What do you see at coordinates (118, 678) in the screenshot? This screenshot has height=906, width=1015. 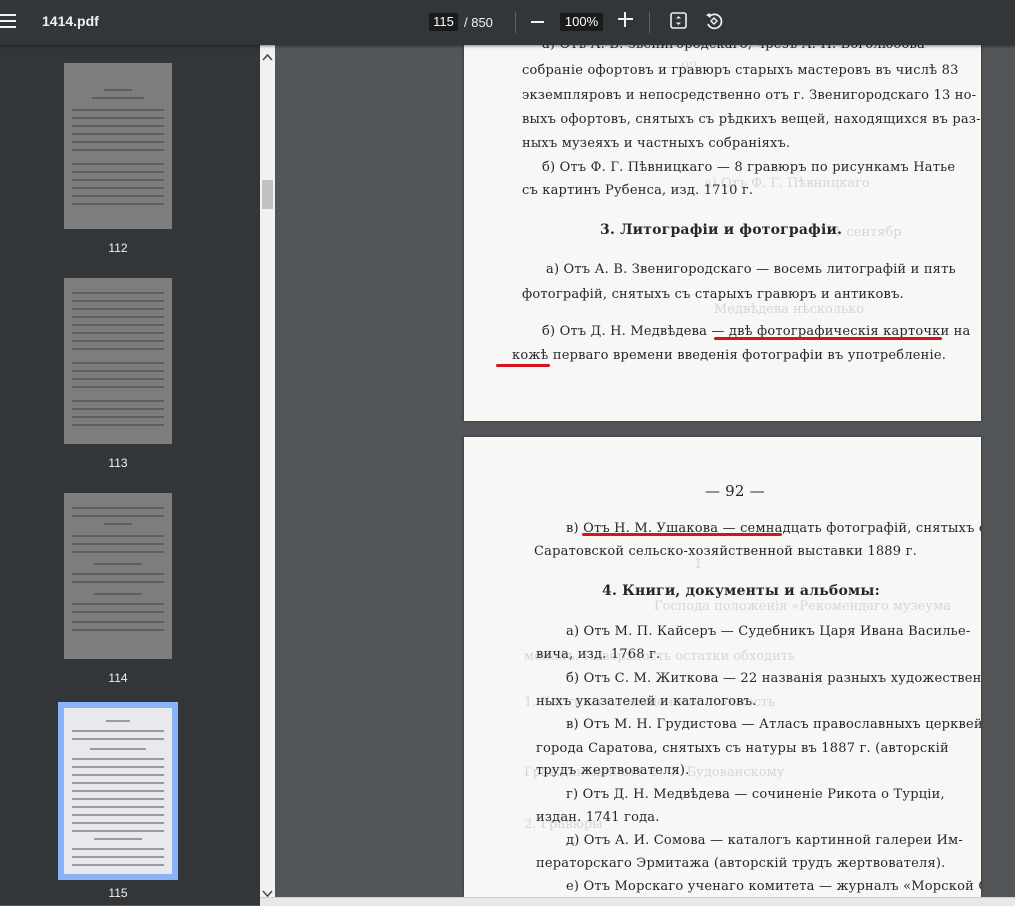 I see `thumbnail-label: 114` at bounding box center [118, 678].